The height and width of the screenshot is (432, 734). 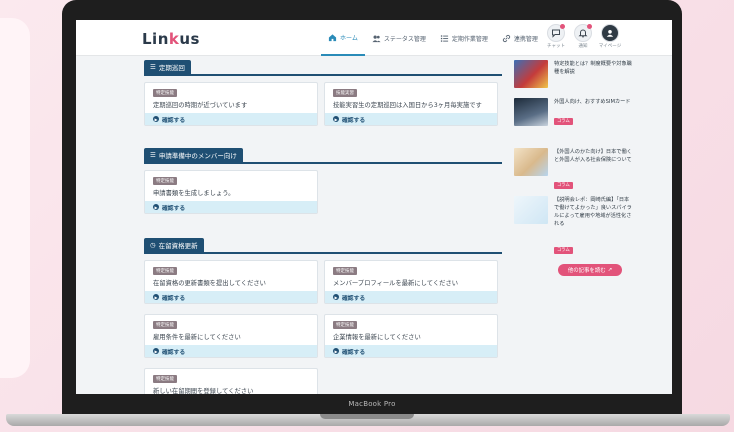 What do you see at coordinates (583, 33) in the screenshot?
I see `bell-icon` at bounding box center [583, 33].